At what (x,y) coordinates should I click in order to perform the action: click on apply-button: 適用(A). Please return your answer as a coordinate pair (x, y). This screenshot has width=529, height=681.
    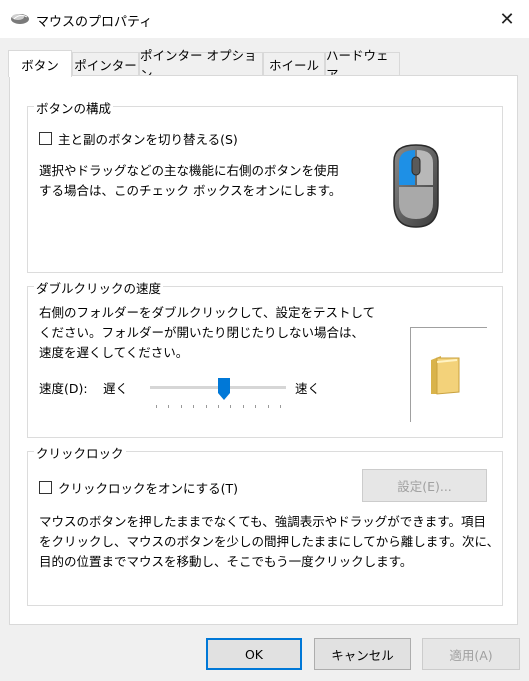
    Looking at the image, I should click on (471, 654).